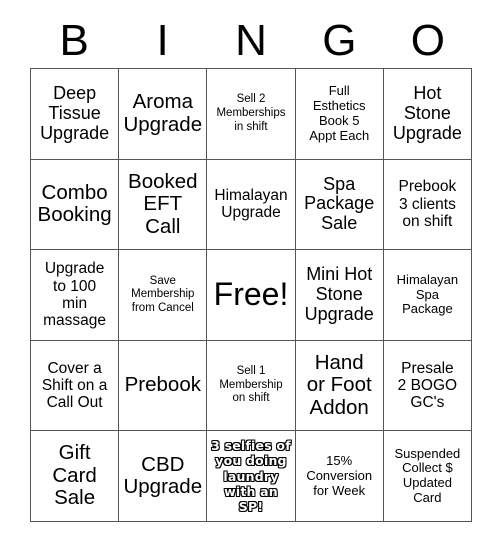 This screenshot has height=544, width=500. I want to click on bingo-square-i1-label: Aroma Upgrade, so click(163, 113).